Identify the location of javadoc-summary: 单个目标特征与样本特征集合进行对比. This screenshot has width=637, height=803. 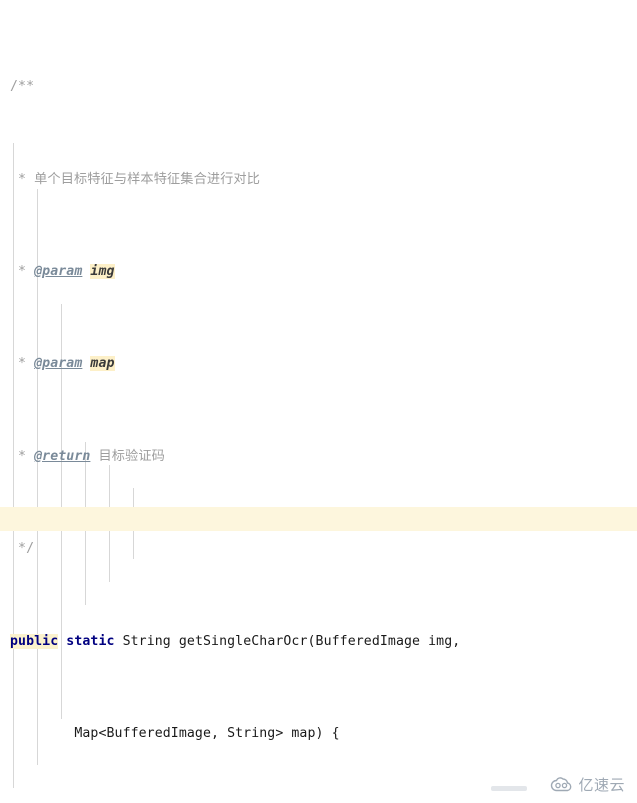
(147, 179).